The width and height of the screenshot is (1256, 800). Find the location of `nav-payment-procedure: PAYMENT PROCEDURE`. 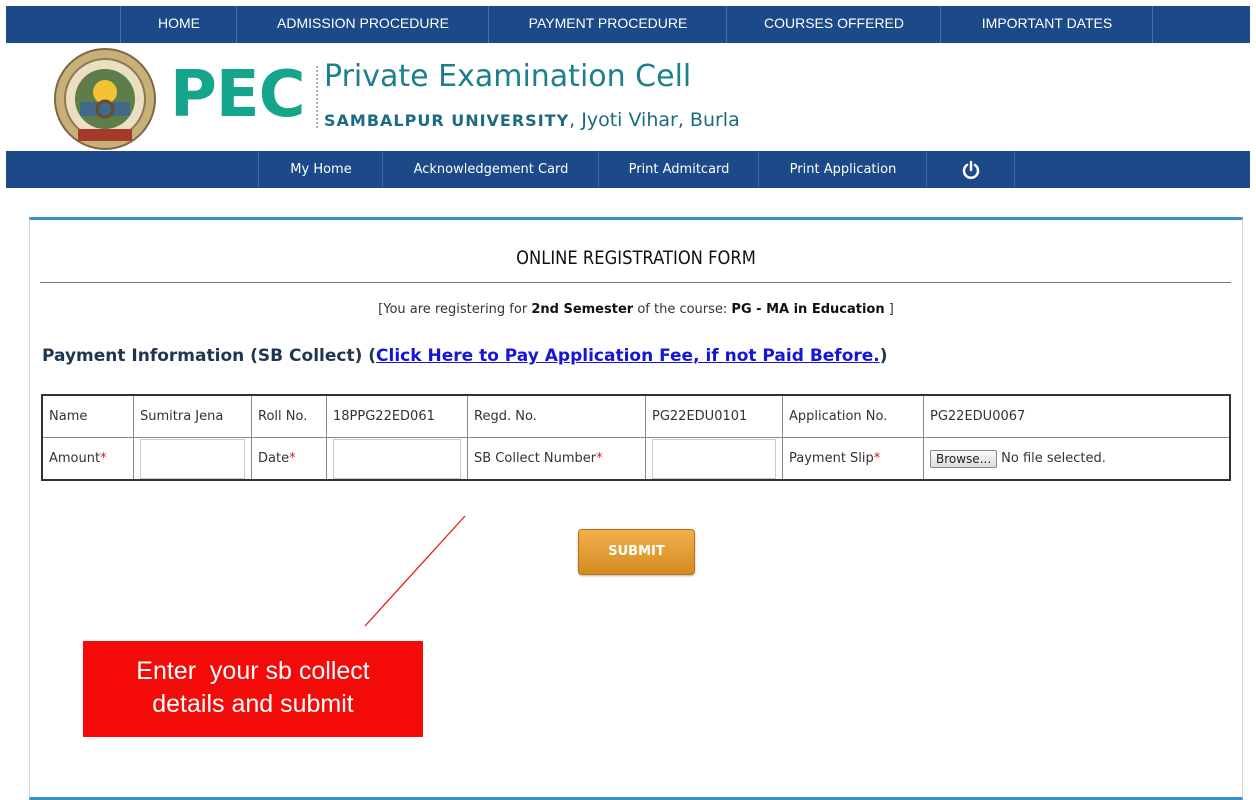

nav-payment-procedure: PAYMENT PROCEDURE is located at coordinates (607, 24).